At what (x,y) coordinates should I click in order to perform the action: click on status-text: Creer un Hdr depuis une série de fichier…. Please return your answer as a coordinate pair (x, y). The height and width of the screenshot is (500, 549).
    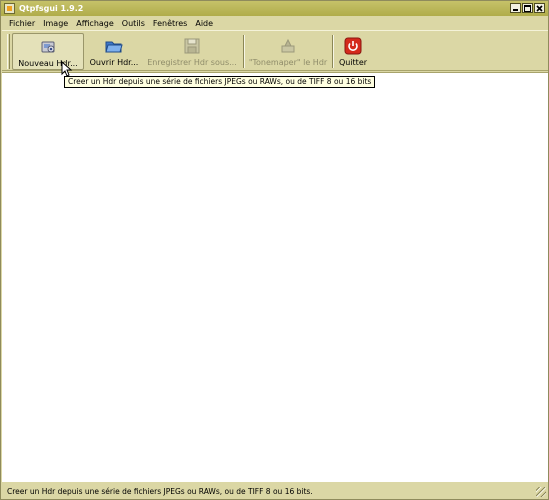
    Looking at the image, I should click on (160, 491).